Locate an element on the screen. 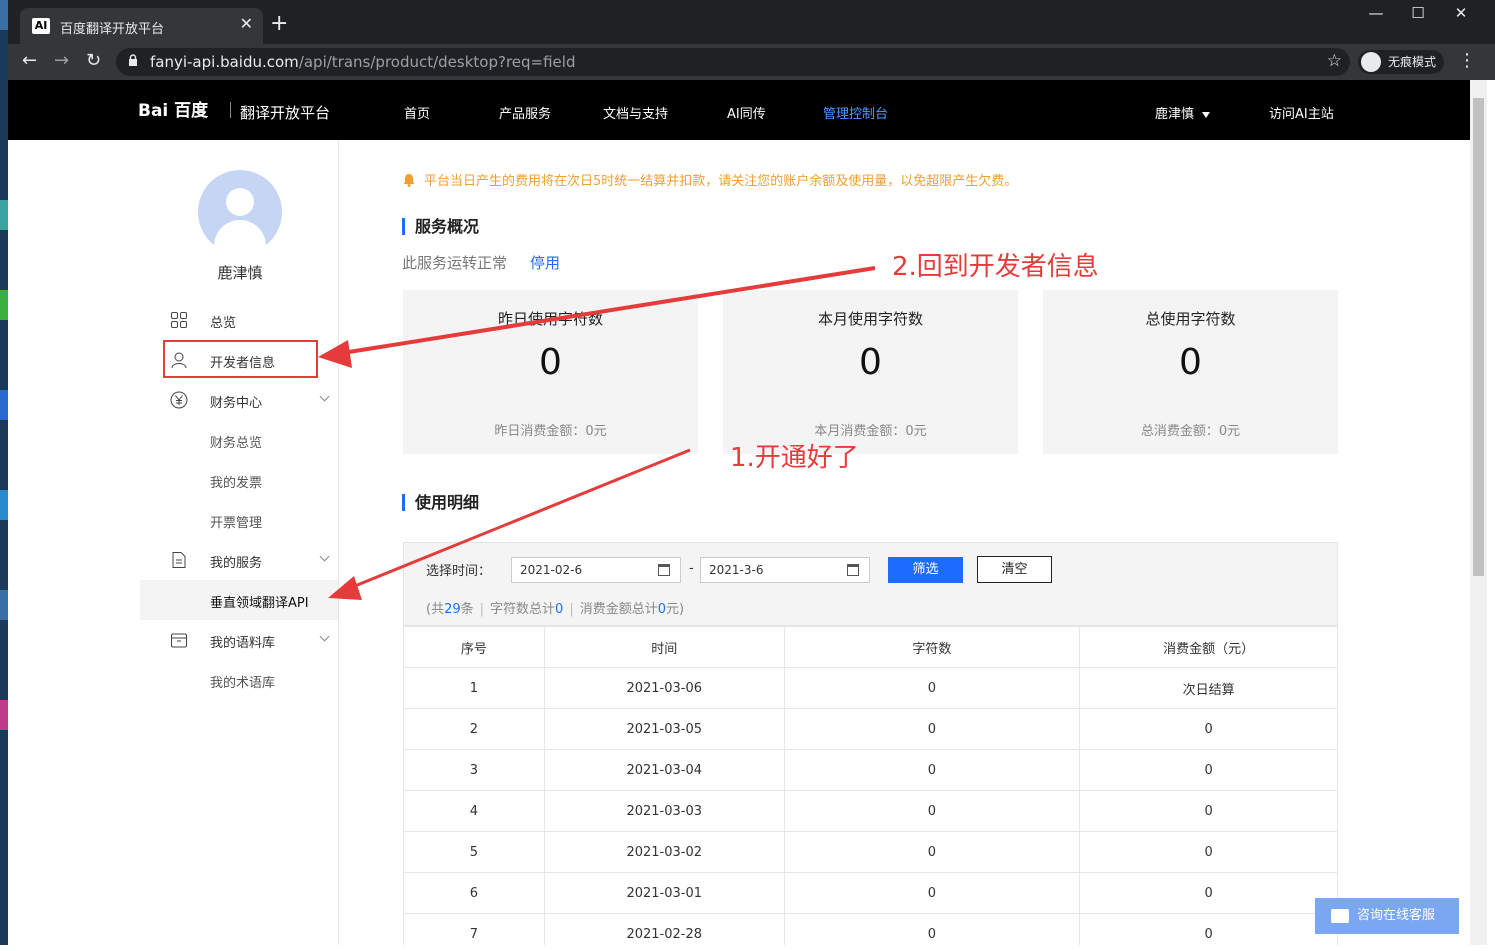  annotation-highlight-box is located at coordinates (240, 359).